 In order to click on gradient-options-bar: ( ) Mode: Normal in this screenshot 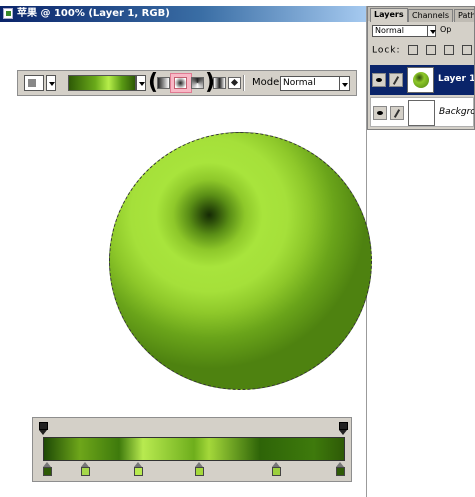, I will do `click(187, 83)`.